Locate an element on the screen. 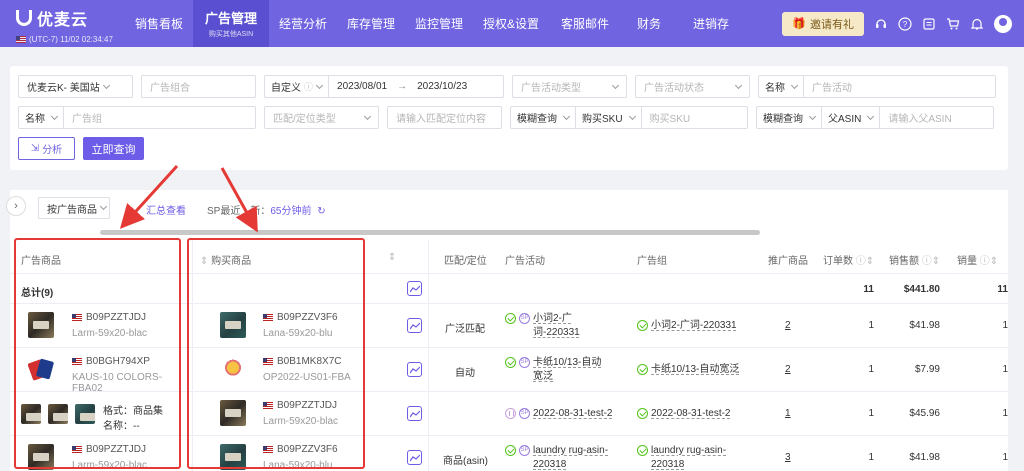 Image resolution: width=1024 pixels, height=471 pixels. match-content-input: 请输入匹配定位内容 is located at coordinates (444, 117).